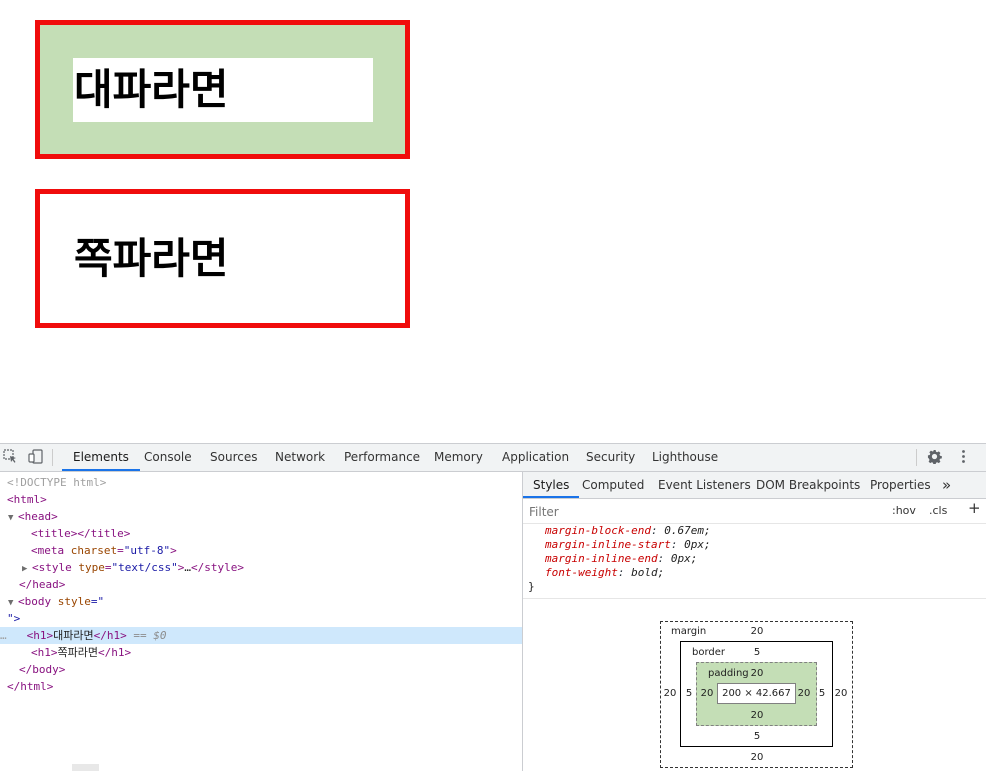 This screenshot has width=986, height=771. Describe the element at coordinates (10, 457) in the screenshot. I see `inspect-element-icon` at that location.